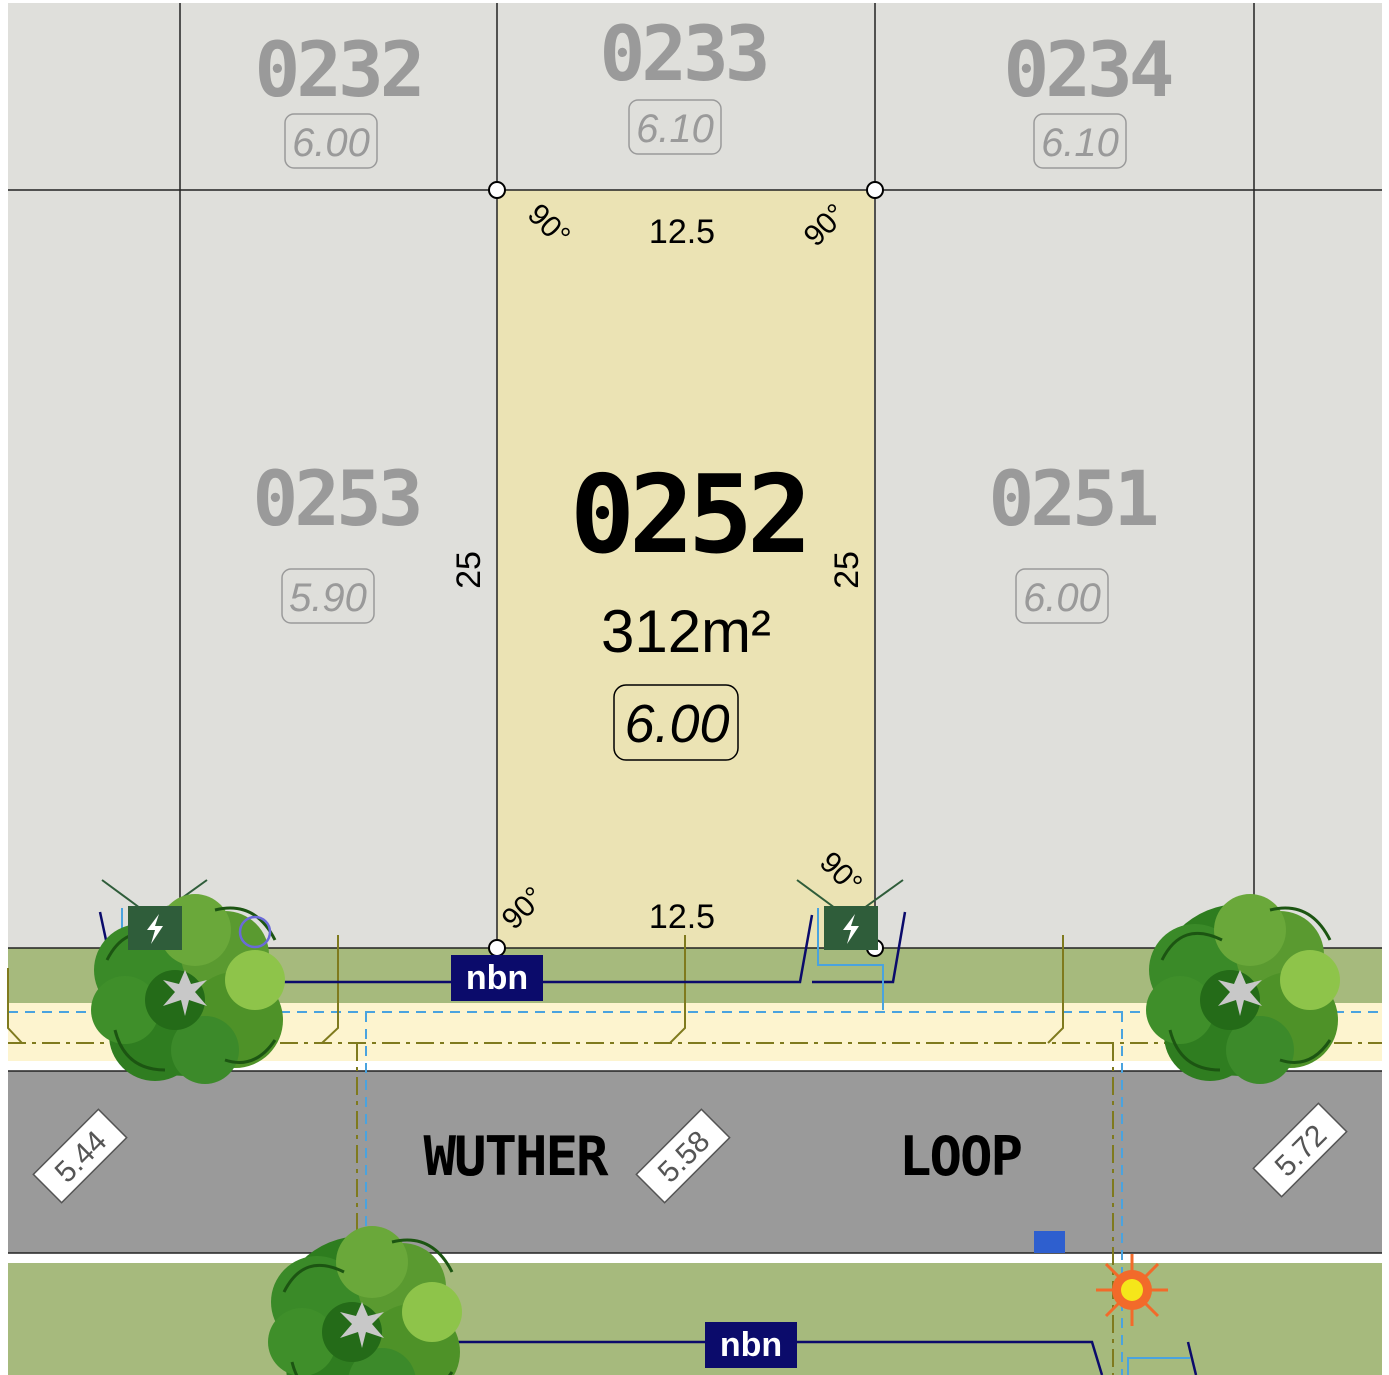  What do you see at coordinates (1049, 1242) in the screenshot?
I see `road-service-marker` at bounding box center [1049, 1242].